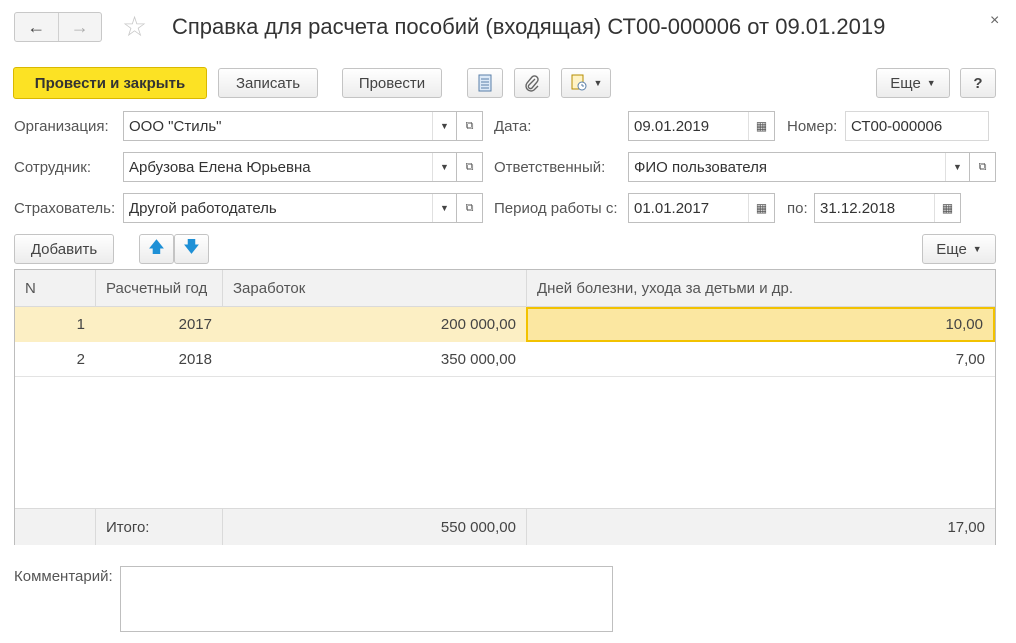 Image resolution: width=1016 pixels, height=643 pixels. Describe the element at coordinates (203, 208) in the screenshot. I see `insurer-value: Другой работодатель` at that location.